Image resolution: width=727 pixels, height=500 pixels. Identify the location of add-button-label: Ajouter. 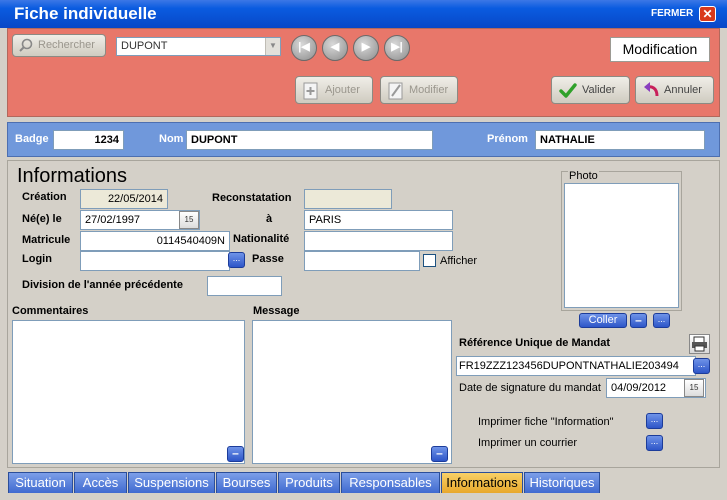
(342, 90).